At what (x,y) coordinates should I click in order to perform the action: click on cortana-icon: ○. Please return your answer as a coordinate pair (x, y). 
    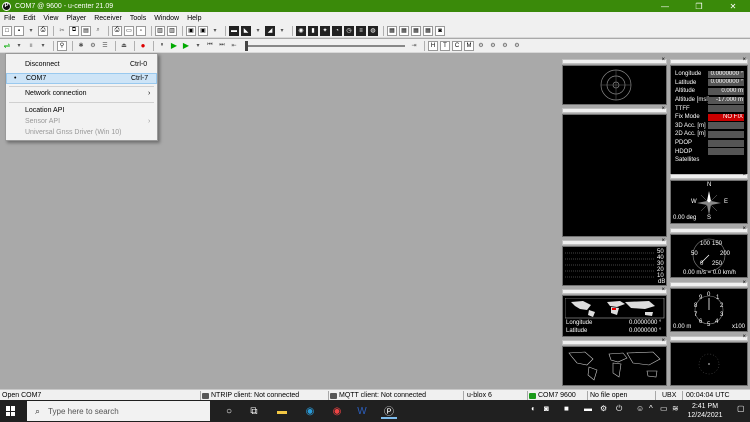
    Looking at the image, I should click on (229, 411).